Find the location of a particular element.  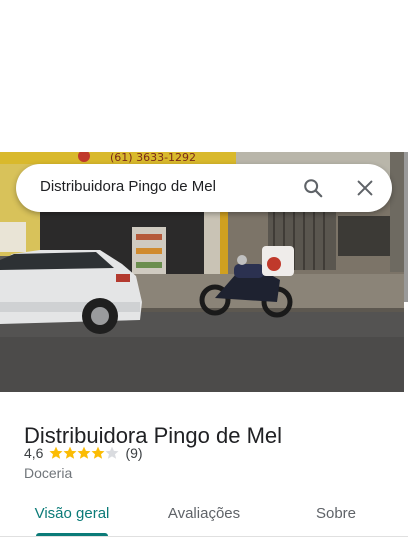

sign-phone-text: (61) 3633-1292 is located at coordinates (153, 158).